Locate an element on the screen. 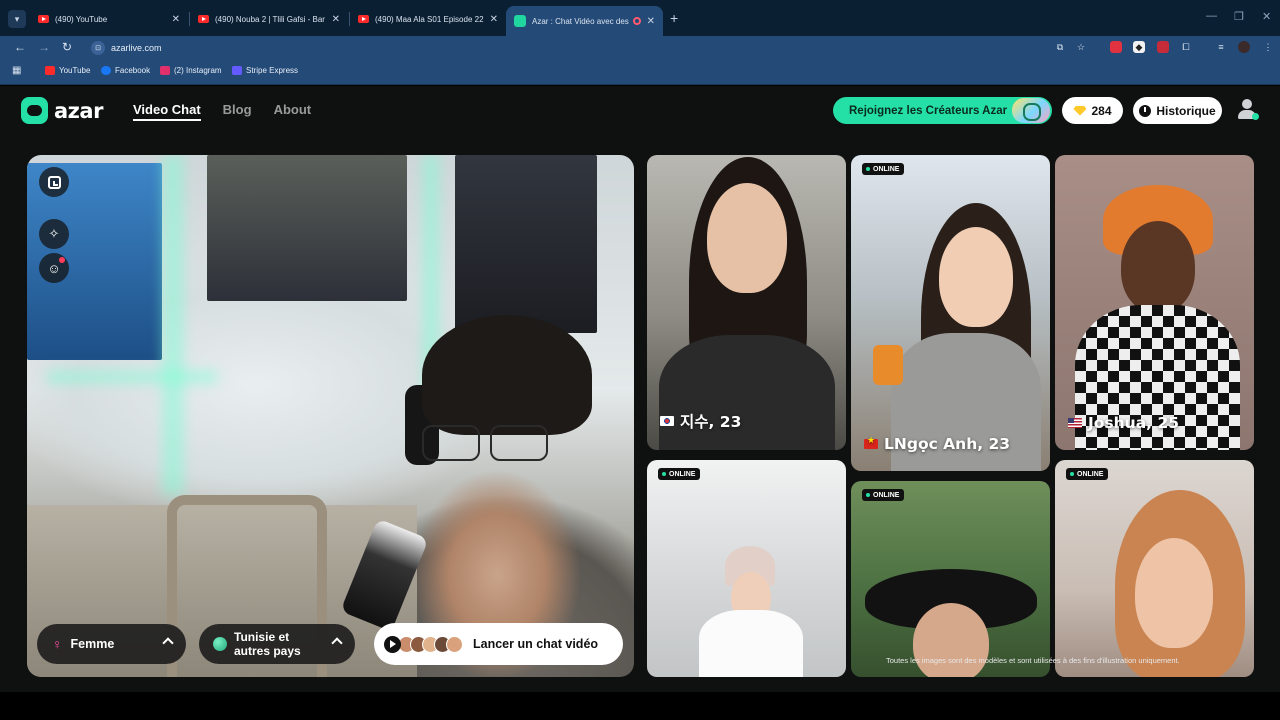  omnibox: ⊡ azarlive.com is located at coordinates (593, 48).